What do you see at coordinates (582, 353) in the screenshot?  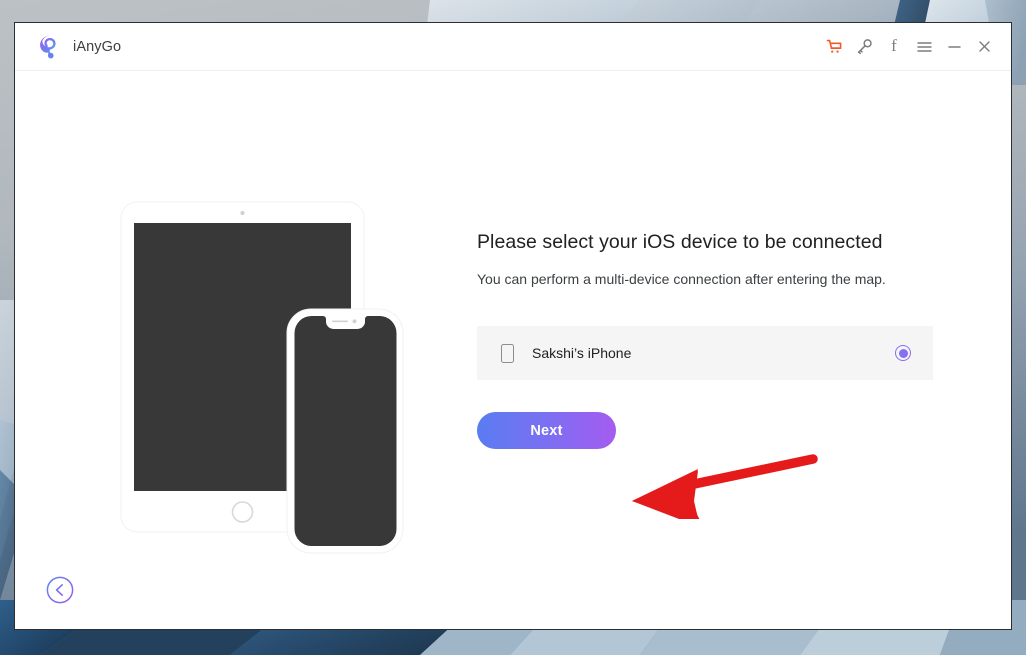 I see `device-name: Sakshi’s iPhone` at bounding box center [582, 353].